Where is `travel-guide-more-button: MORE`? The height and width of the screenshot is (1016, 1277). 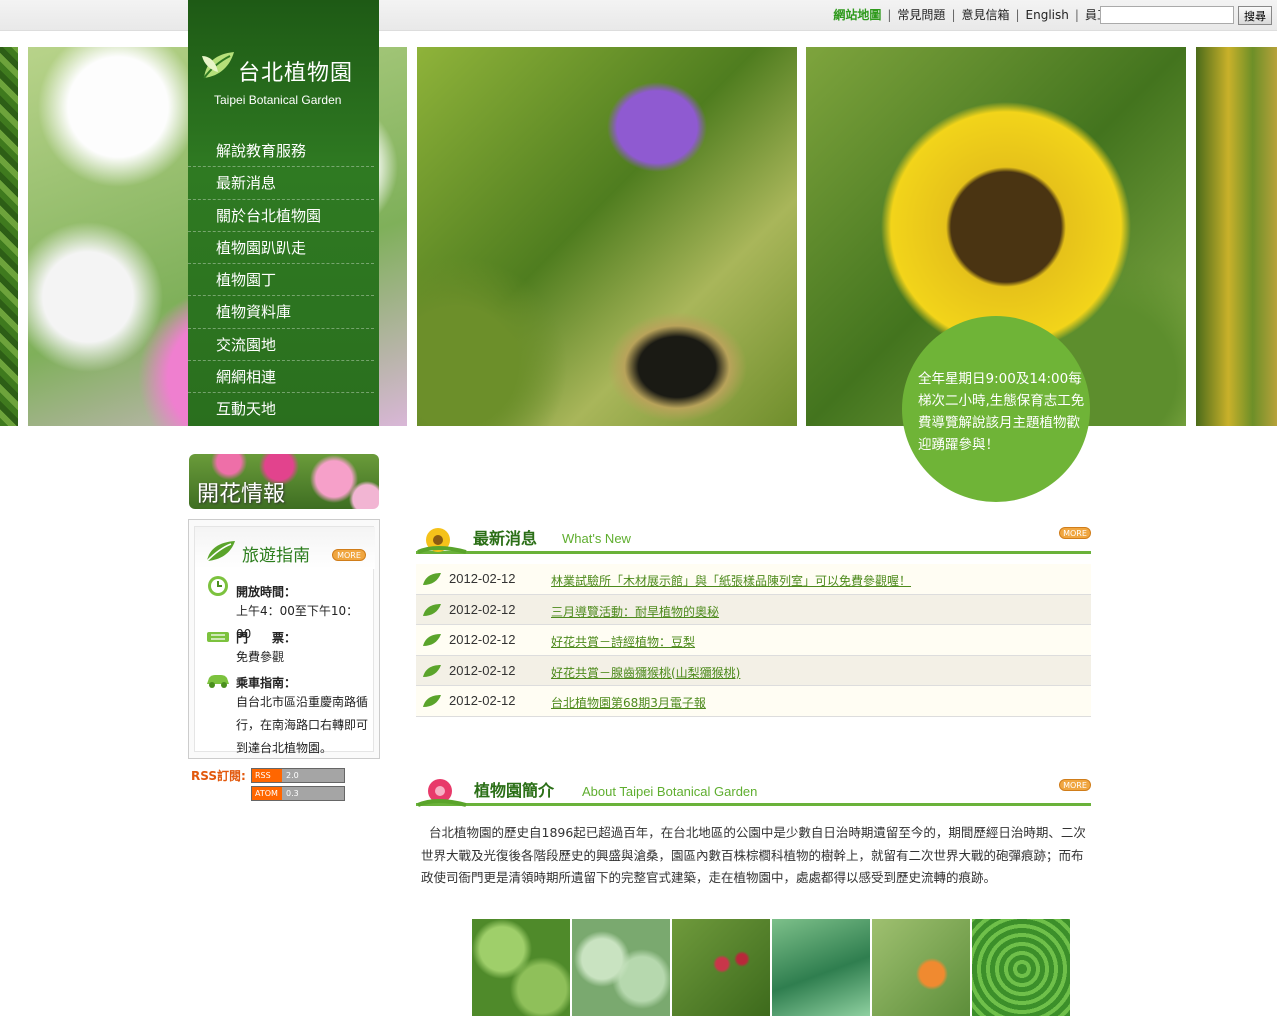 travel-guide-more-button: MORE is located at coordinates (349, 555).